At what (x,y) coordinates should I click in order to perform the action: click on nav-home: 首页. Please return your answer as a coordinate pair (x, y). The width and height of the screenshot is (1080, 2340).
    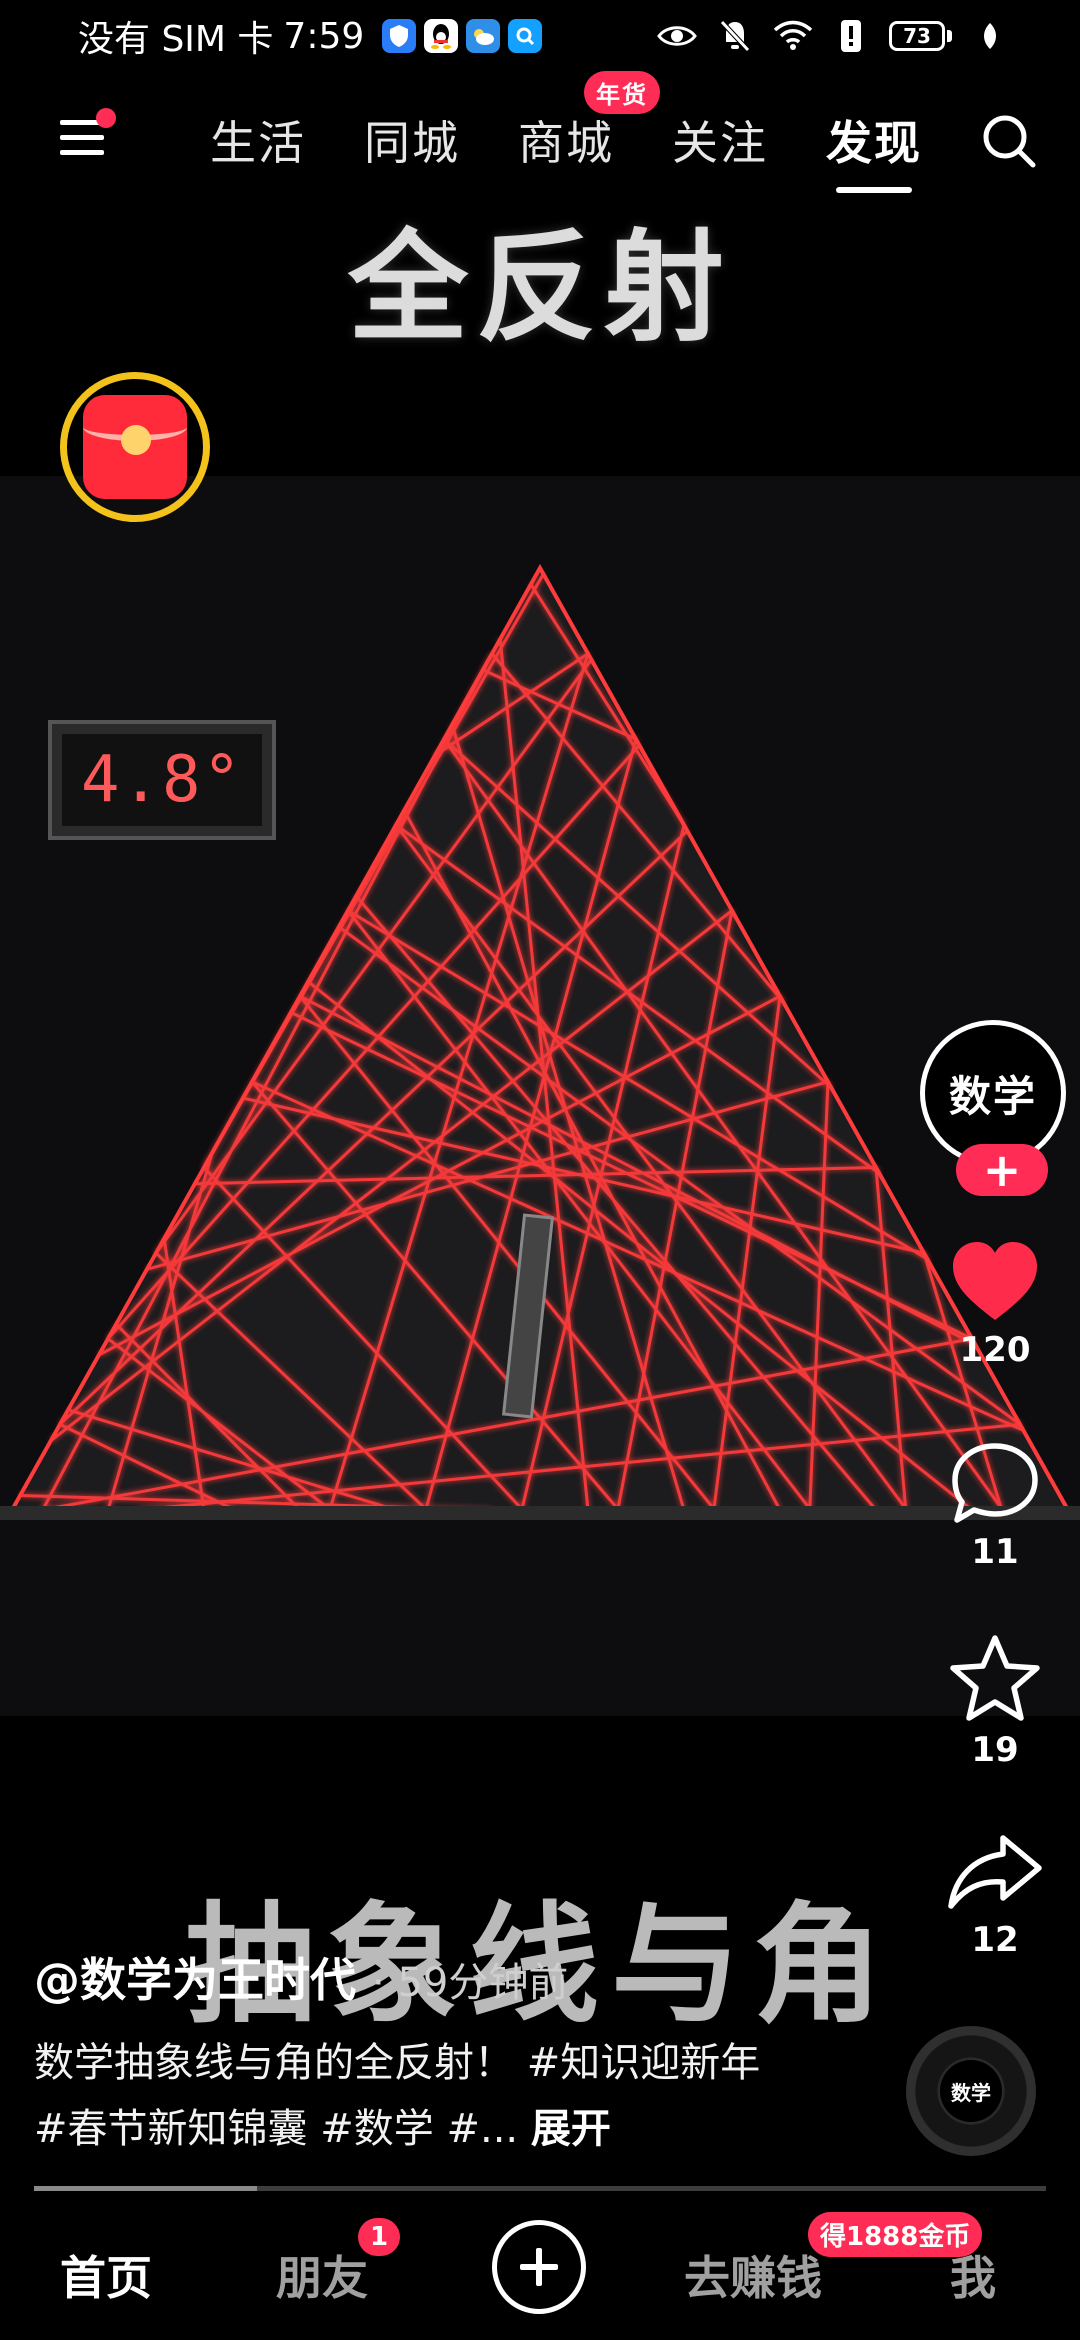
    Looking at the image, I should click on (106, 2275).